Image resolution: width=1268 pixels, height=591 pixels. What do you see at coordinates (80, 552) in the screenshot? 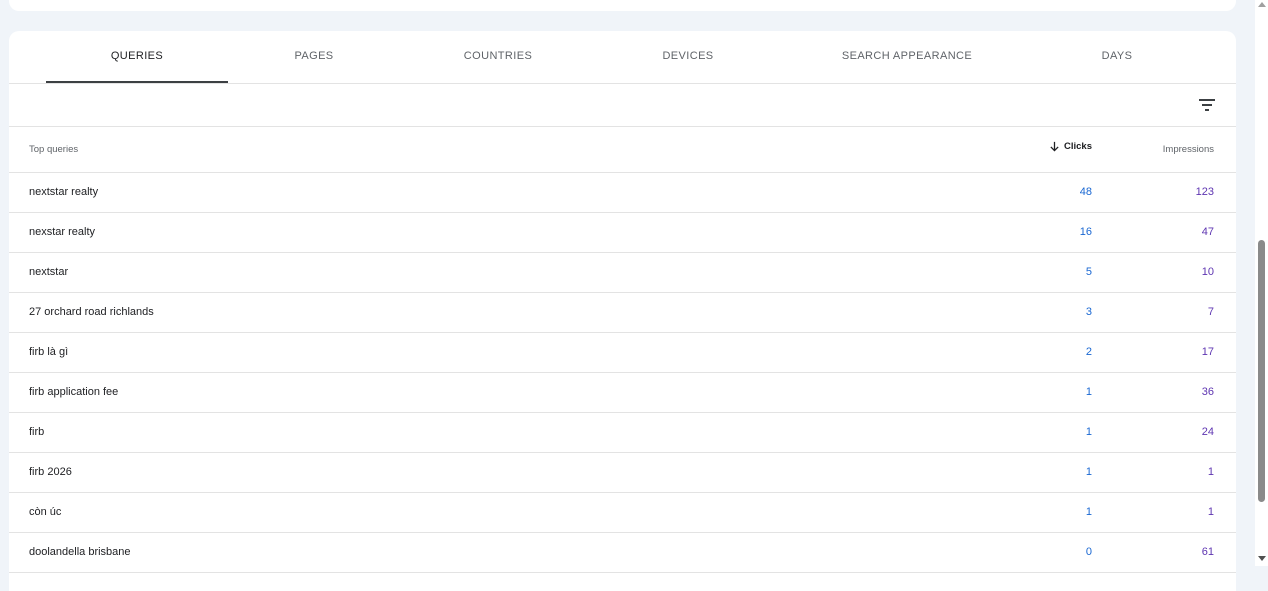
I see `query-cell: doolandella brisbane` at bounding box center [80, 552].